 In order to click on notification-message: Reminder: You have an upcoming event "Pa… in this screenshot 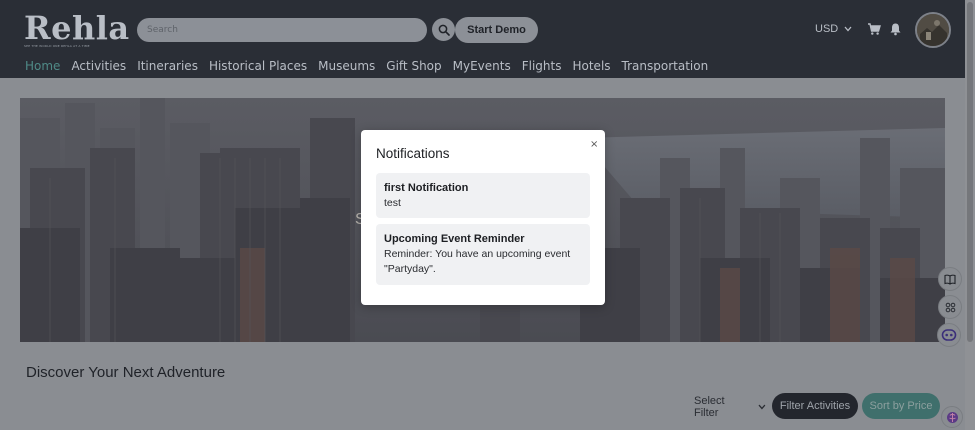, I will do `click(477, 261)`.